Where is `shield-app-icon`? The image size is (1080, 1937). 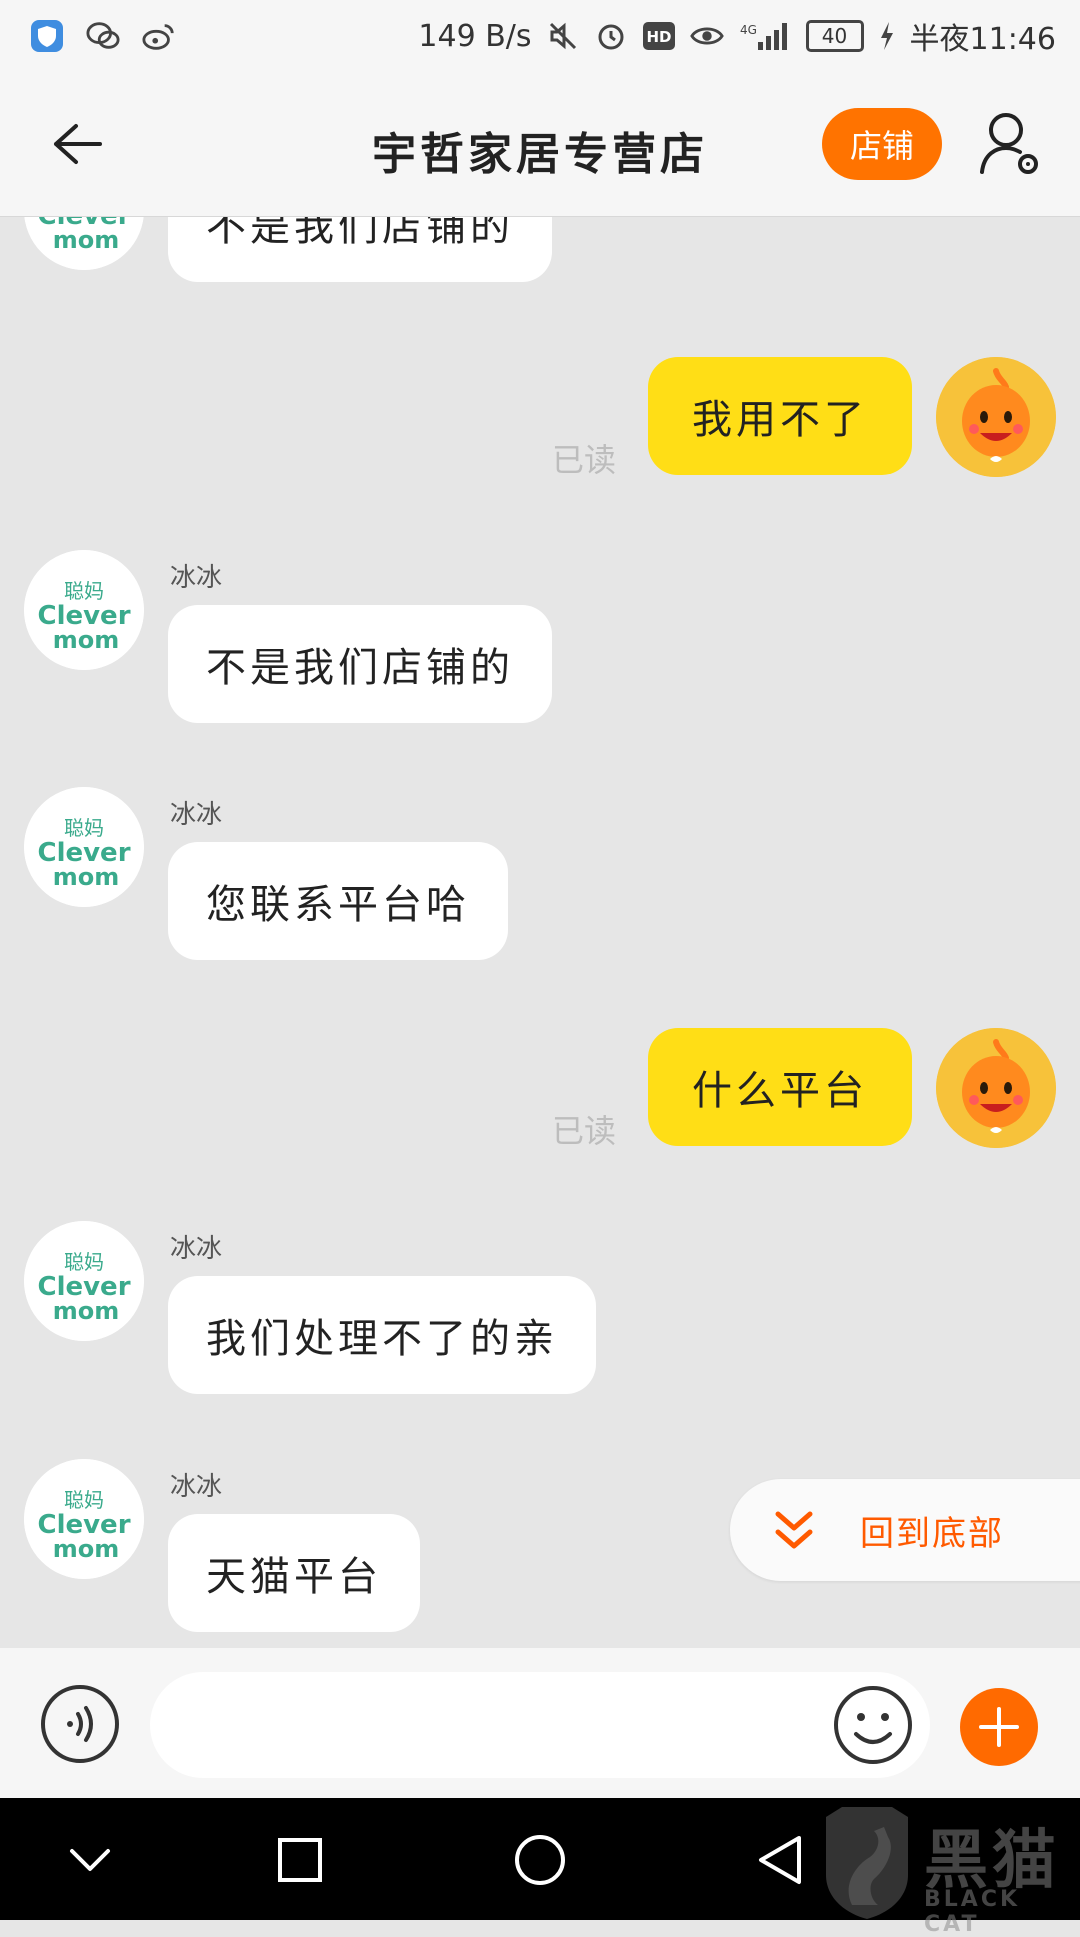 shield-app-icon is located at coordinates (47, 36).